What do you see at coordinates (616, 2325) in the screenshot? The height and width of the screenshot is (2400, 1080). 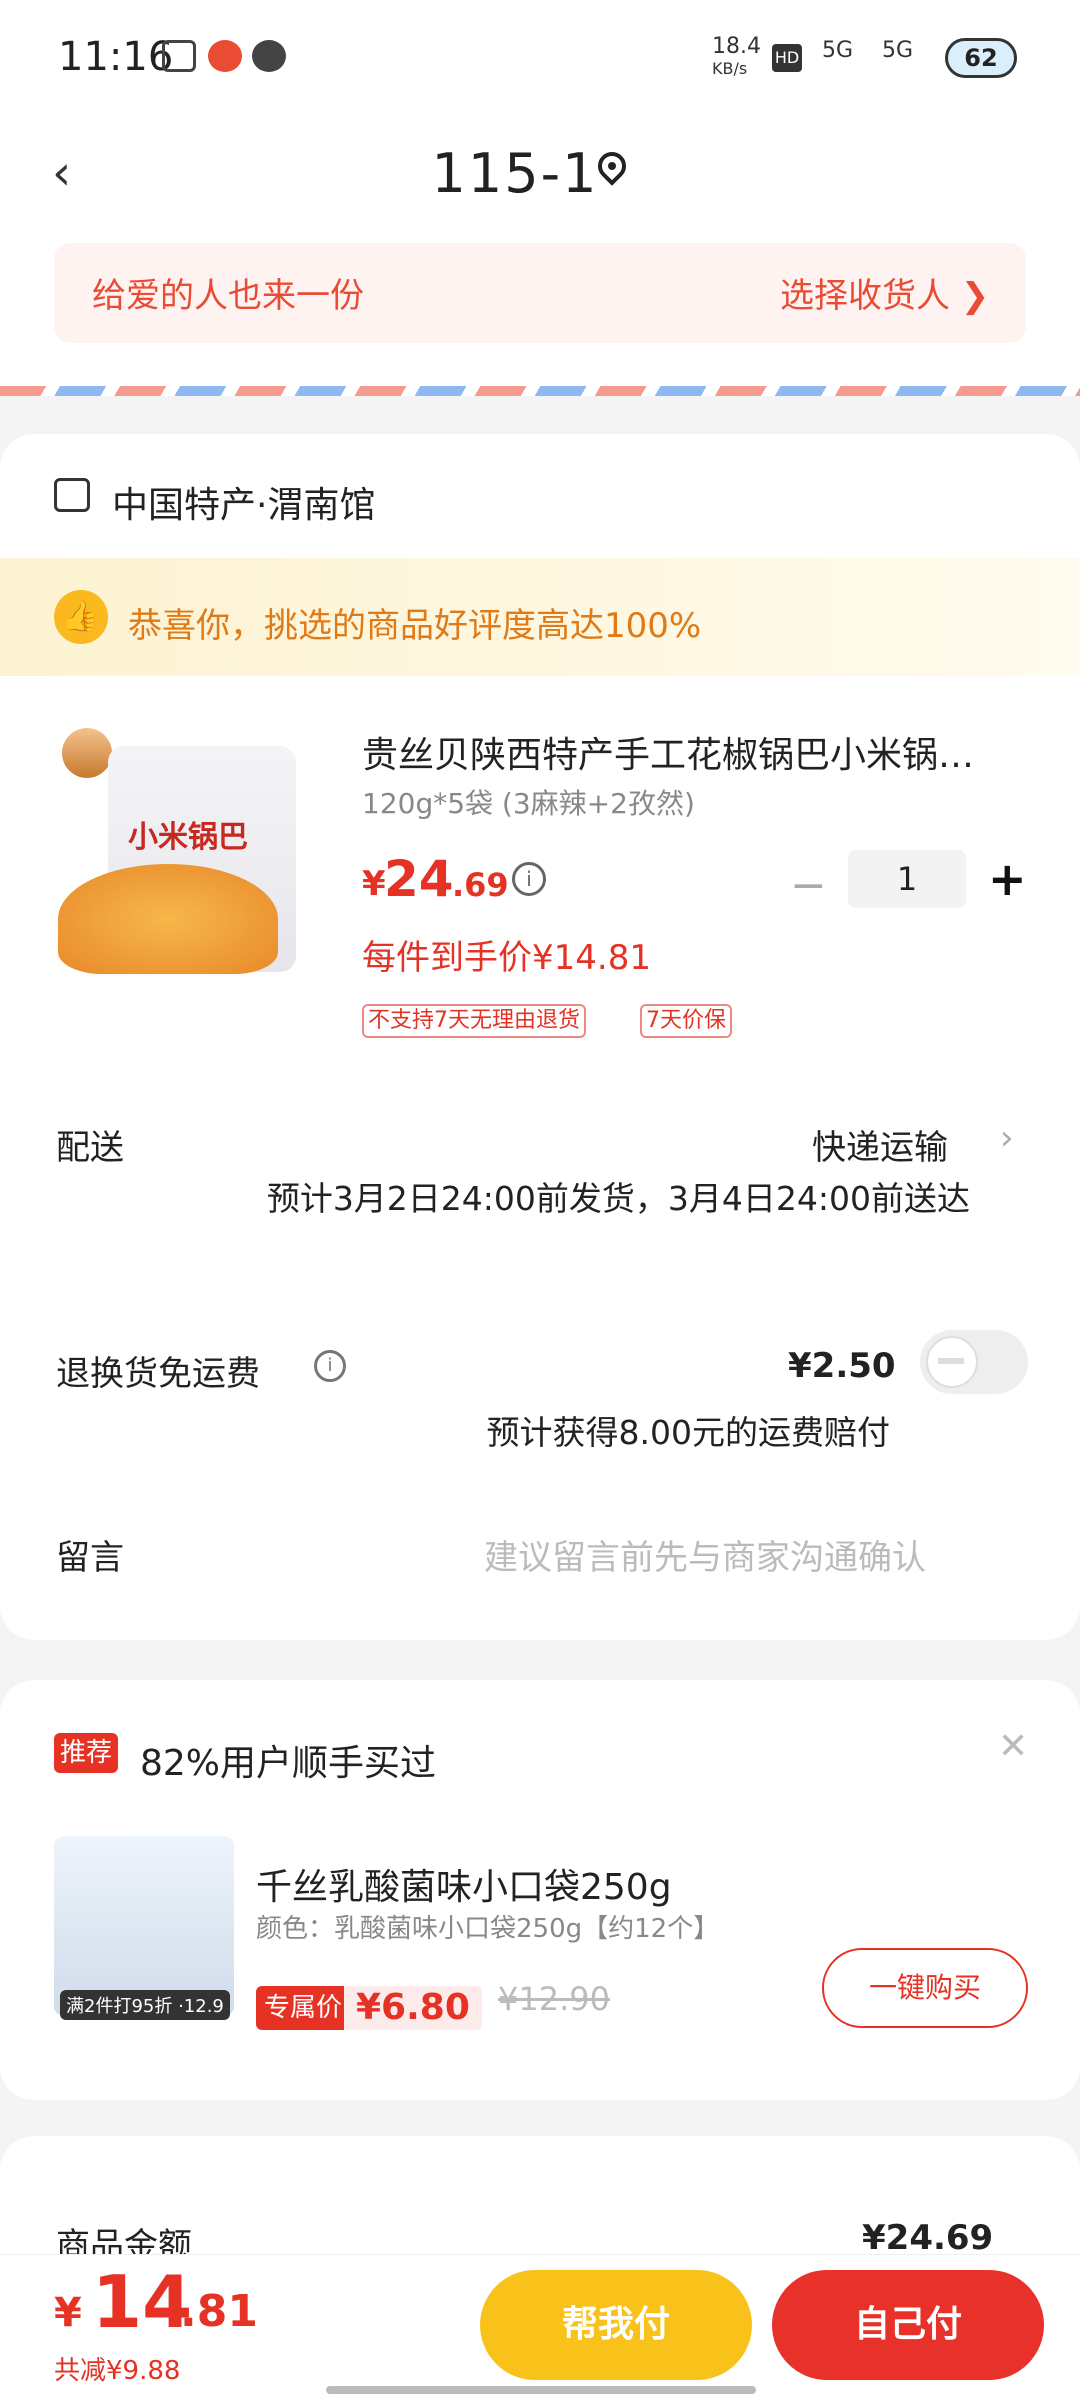 I see `pay-for-me-button: 帮我付` at bounding box center [616, 2325].